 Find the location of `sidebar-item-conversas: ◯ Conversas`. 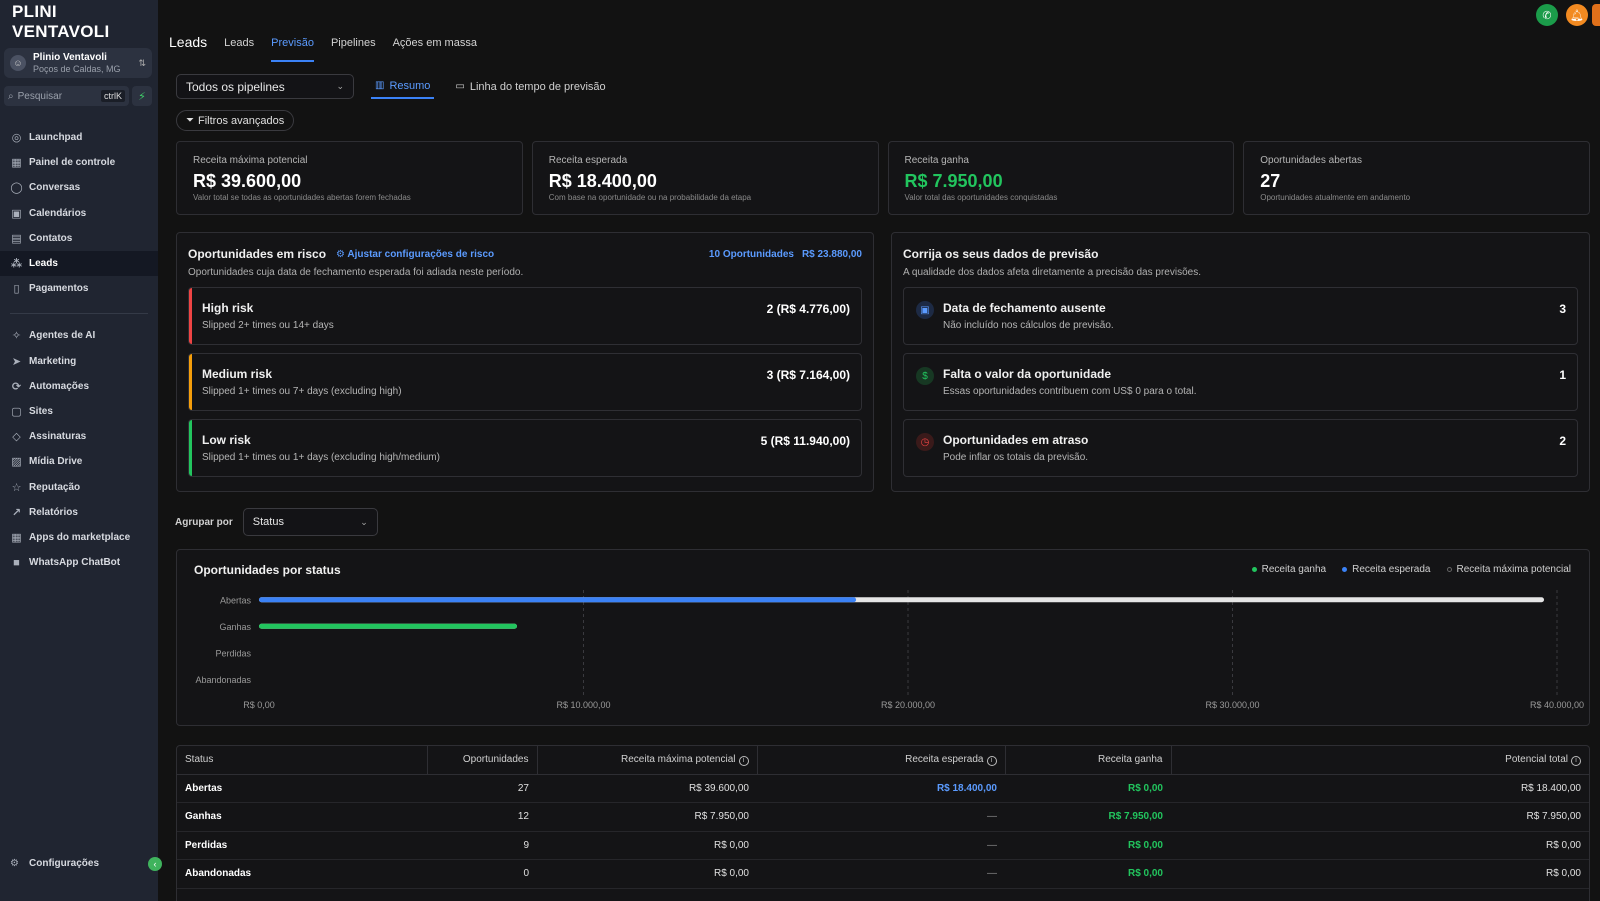

sidebar-item-conversas: ◯ Conversas is located at coordinates (79, 187).